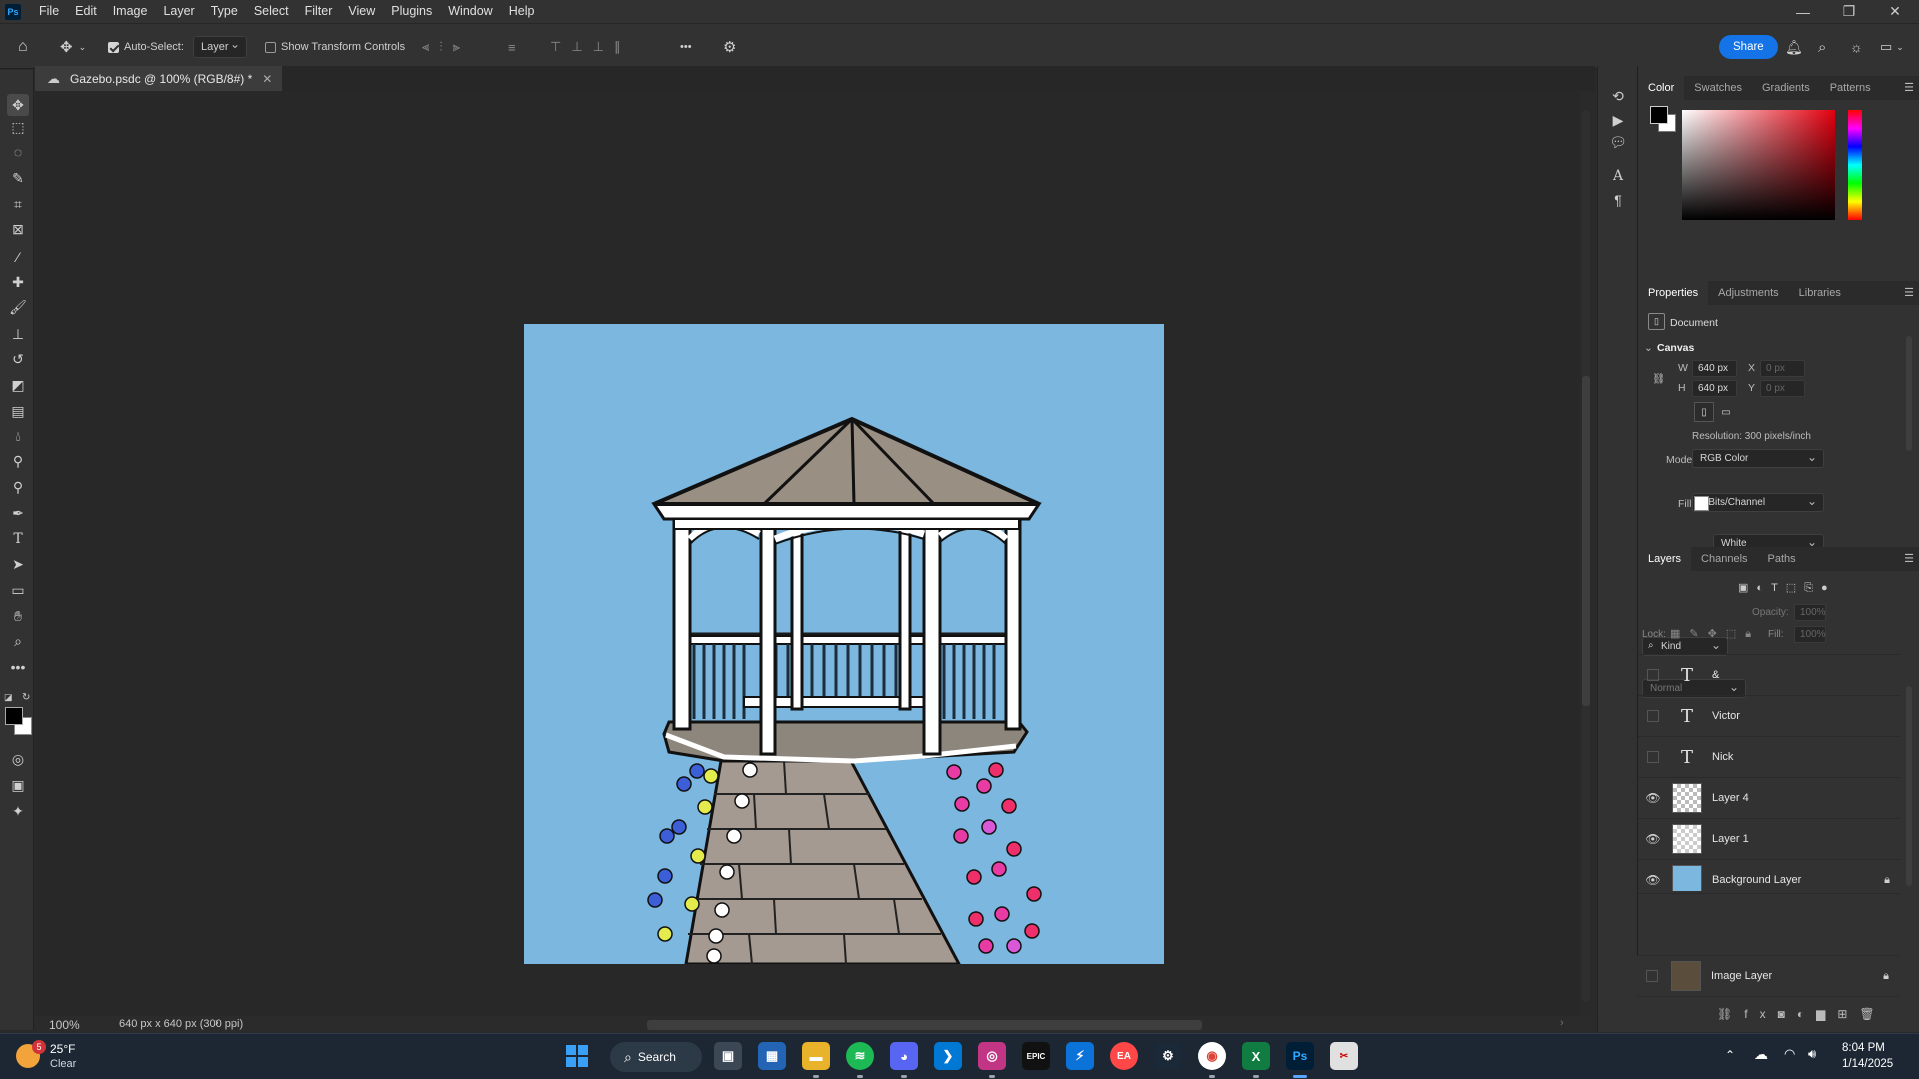  I want to click on menu-window: Window, so click(470, 11).